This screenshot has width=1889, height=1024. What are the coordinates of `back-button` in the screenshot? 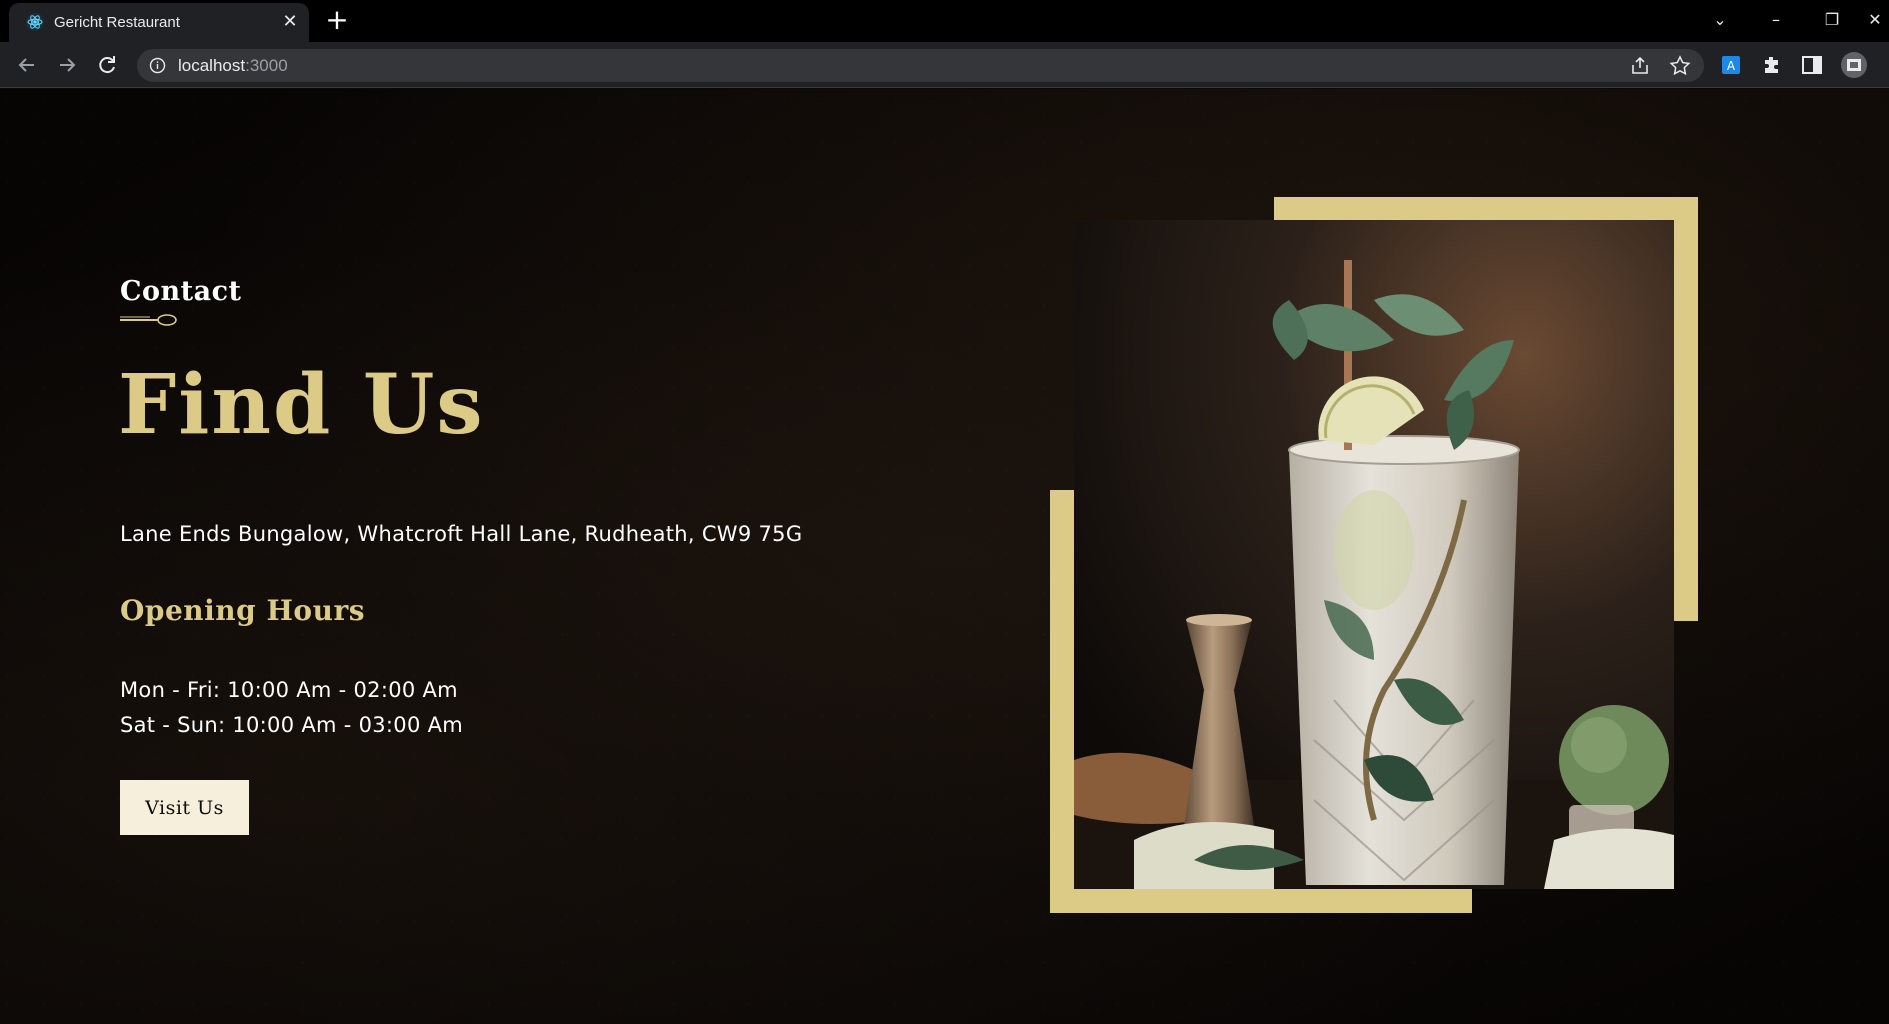 It's located at (27, 65).